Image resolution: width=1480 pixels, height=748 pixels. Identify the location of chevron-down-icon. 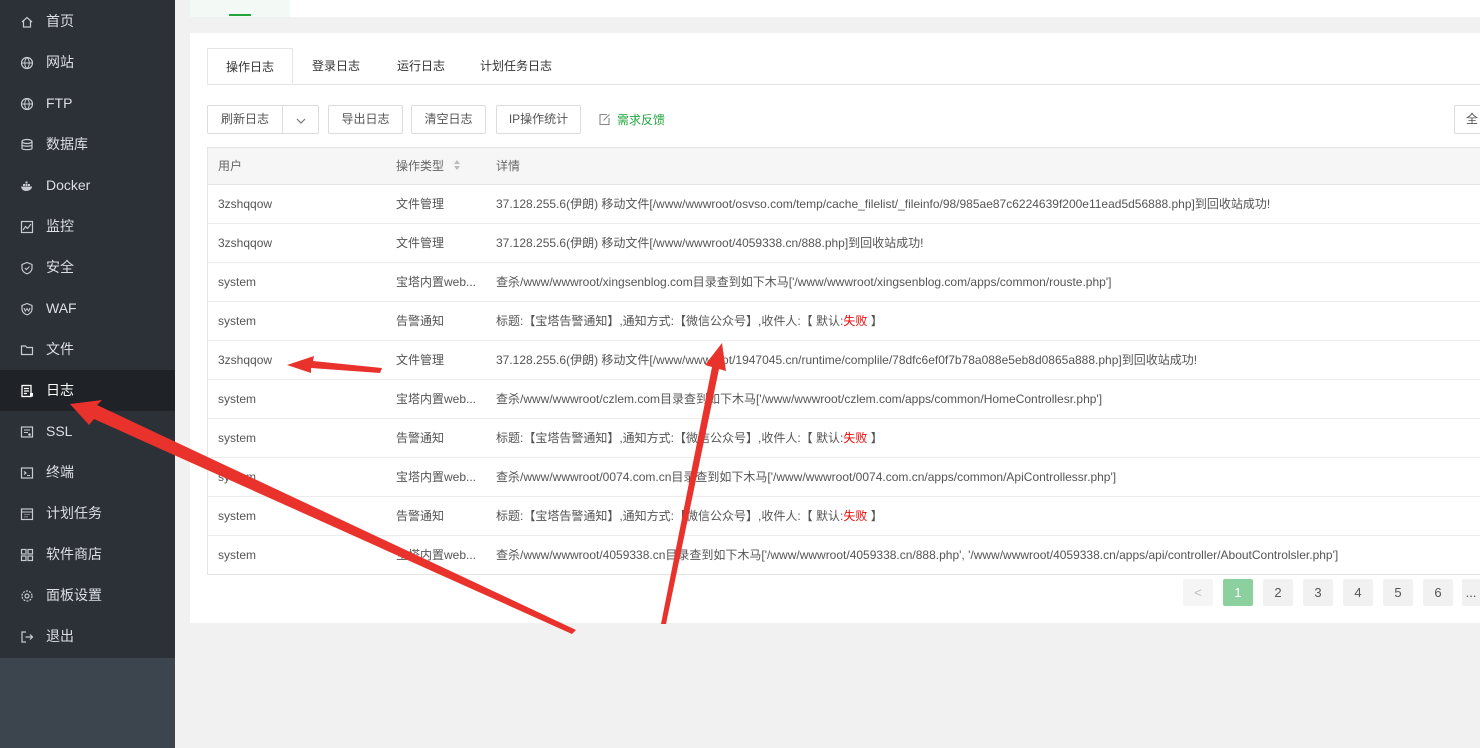
(301, 120).